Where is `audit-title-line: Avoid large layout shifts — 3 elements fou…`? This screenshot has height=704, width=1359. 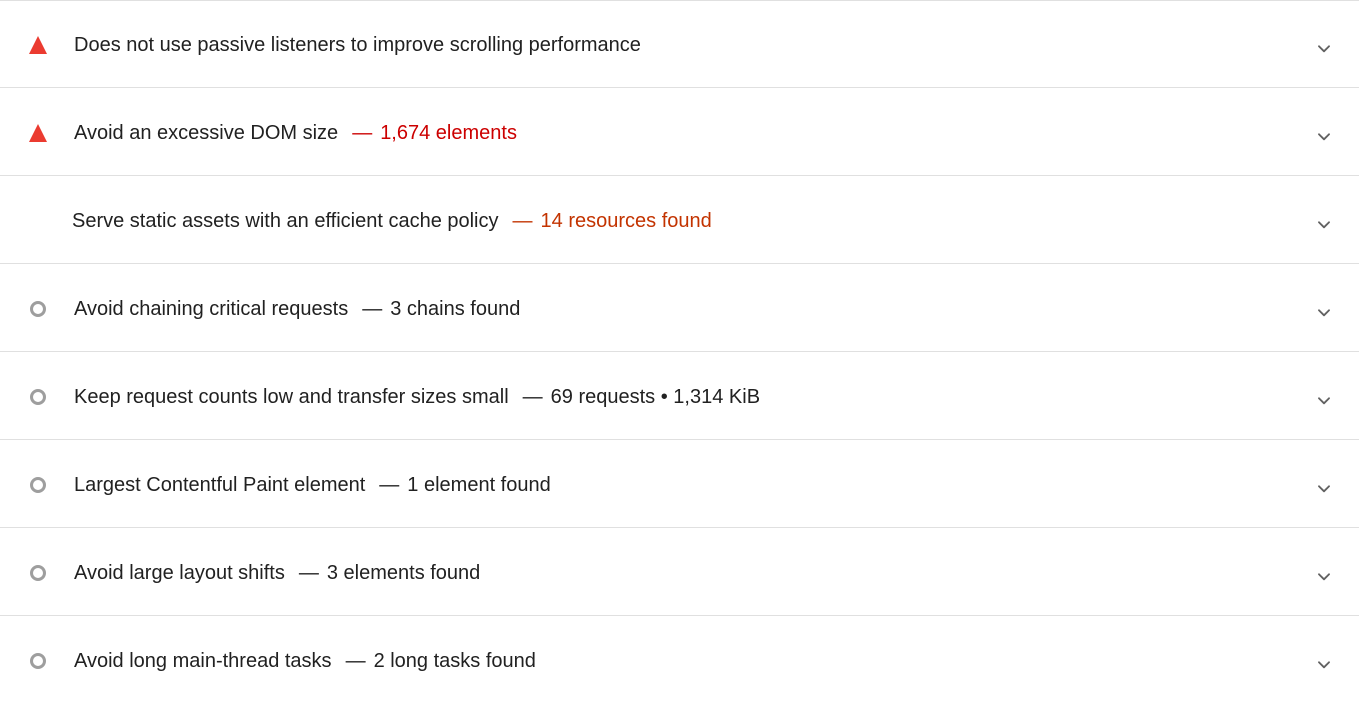 audit-title-line: Avoid large layout shifts — 3 elements fou… is located at coordinates (277, 573).